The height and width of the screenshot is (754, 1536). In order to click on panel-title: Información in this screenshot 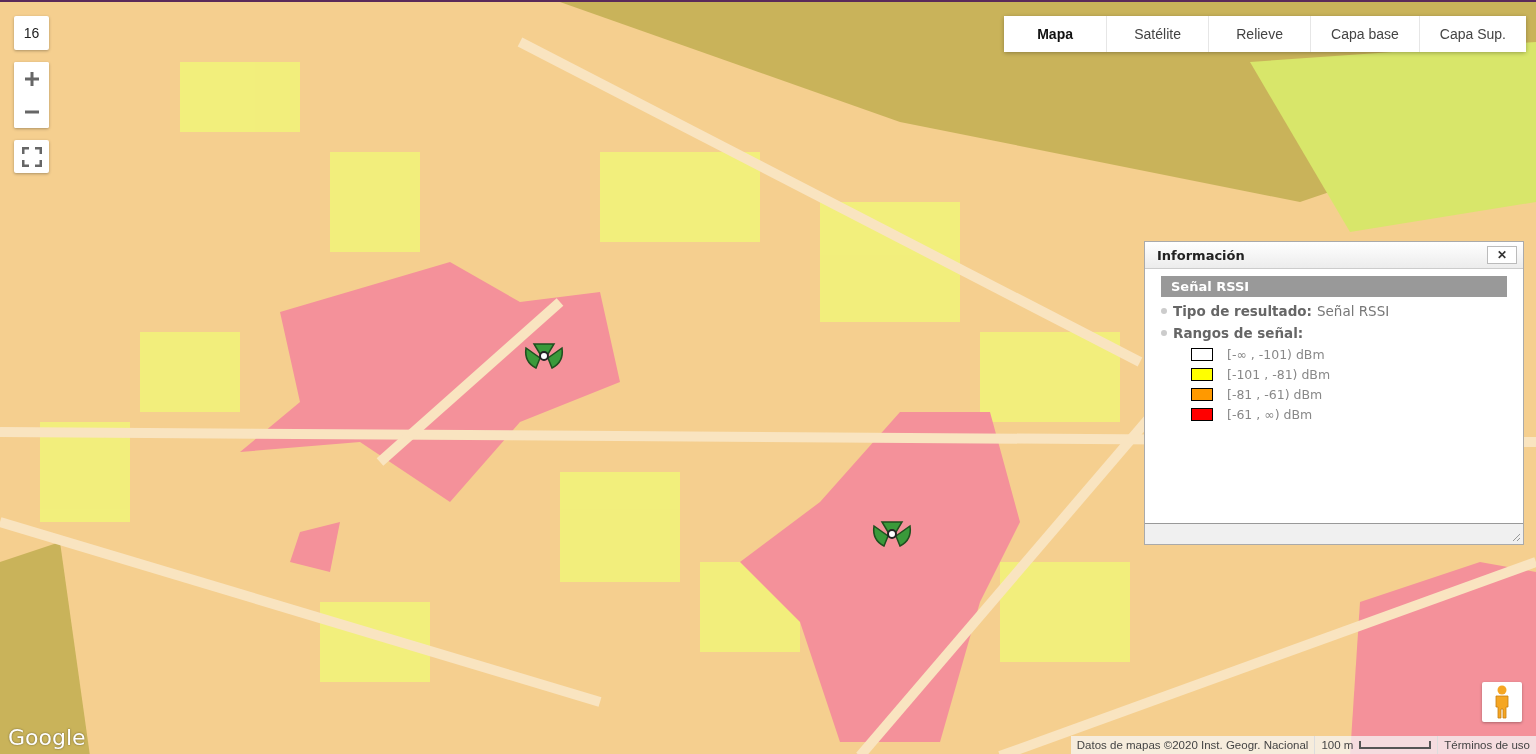, I will do `click(1201, 255)`.